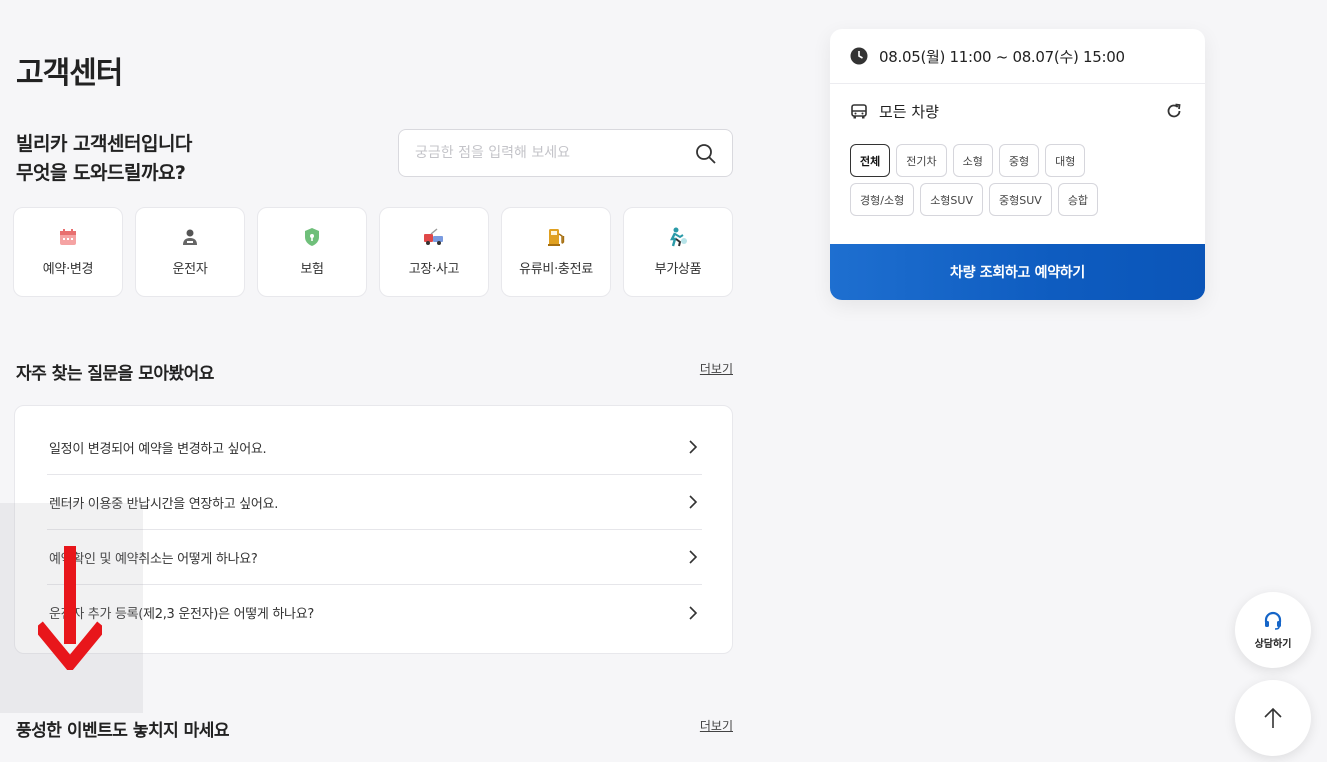 This screenshot has width=1327, height=762. I want to click on category-label: 고장·사고, so click(434, 269).